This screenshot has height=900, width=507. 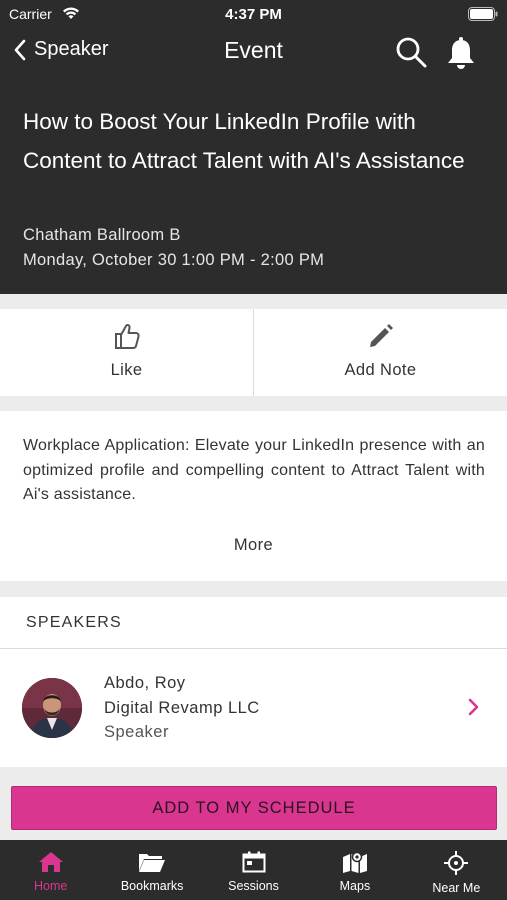 I want to click on calendar-icon, so click(x=254, y=862).